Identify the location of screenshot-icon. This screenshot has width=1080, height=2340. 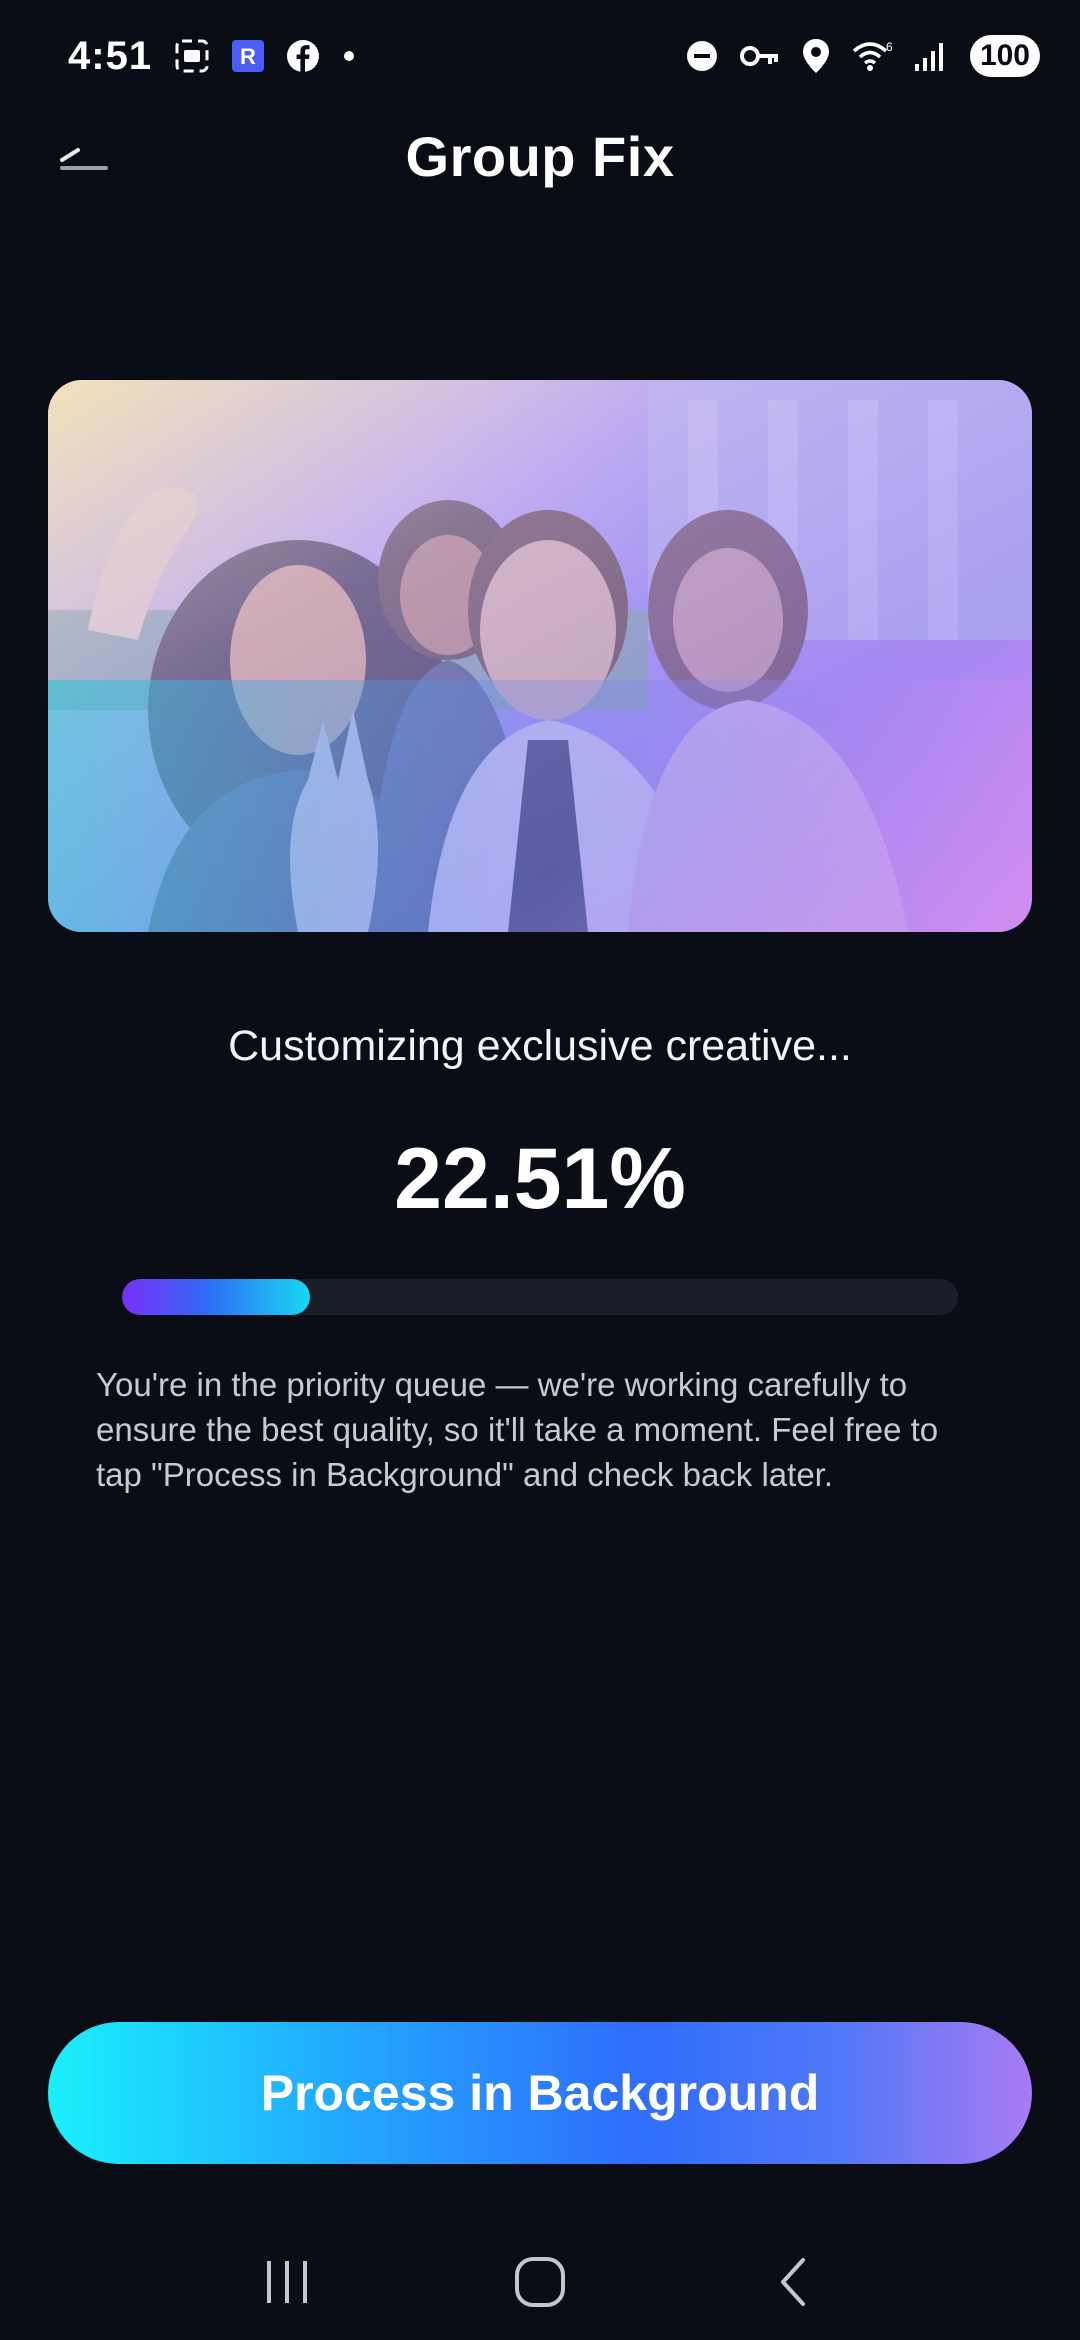
(192, 56).